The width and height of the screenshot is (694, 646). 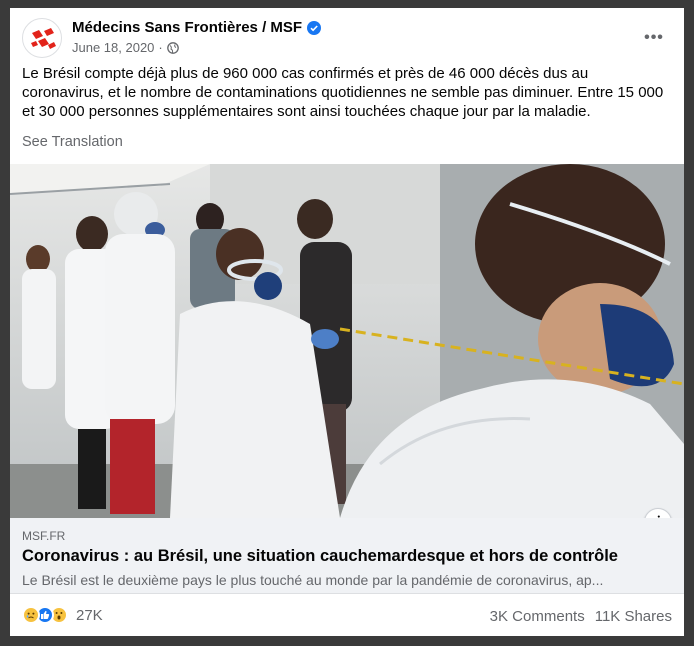 I want to click on verified-badge-icon, so click(x=314, y=27).